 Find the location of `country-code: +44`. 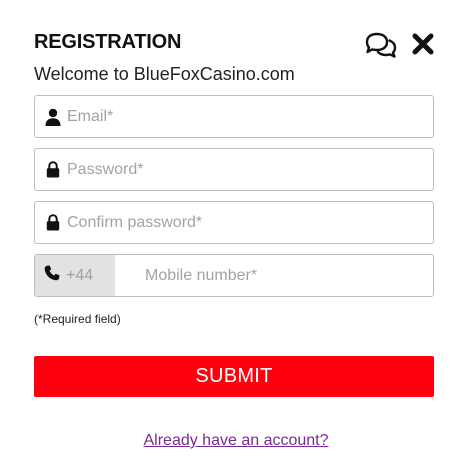

country-code: +44 is located at coordinates (80, 275).